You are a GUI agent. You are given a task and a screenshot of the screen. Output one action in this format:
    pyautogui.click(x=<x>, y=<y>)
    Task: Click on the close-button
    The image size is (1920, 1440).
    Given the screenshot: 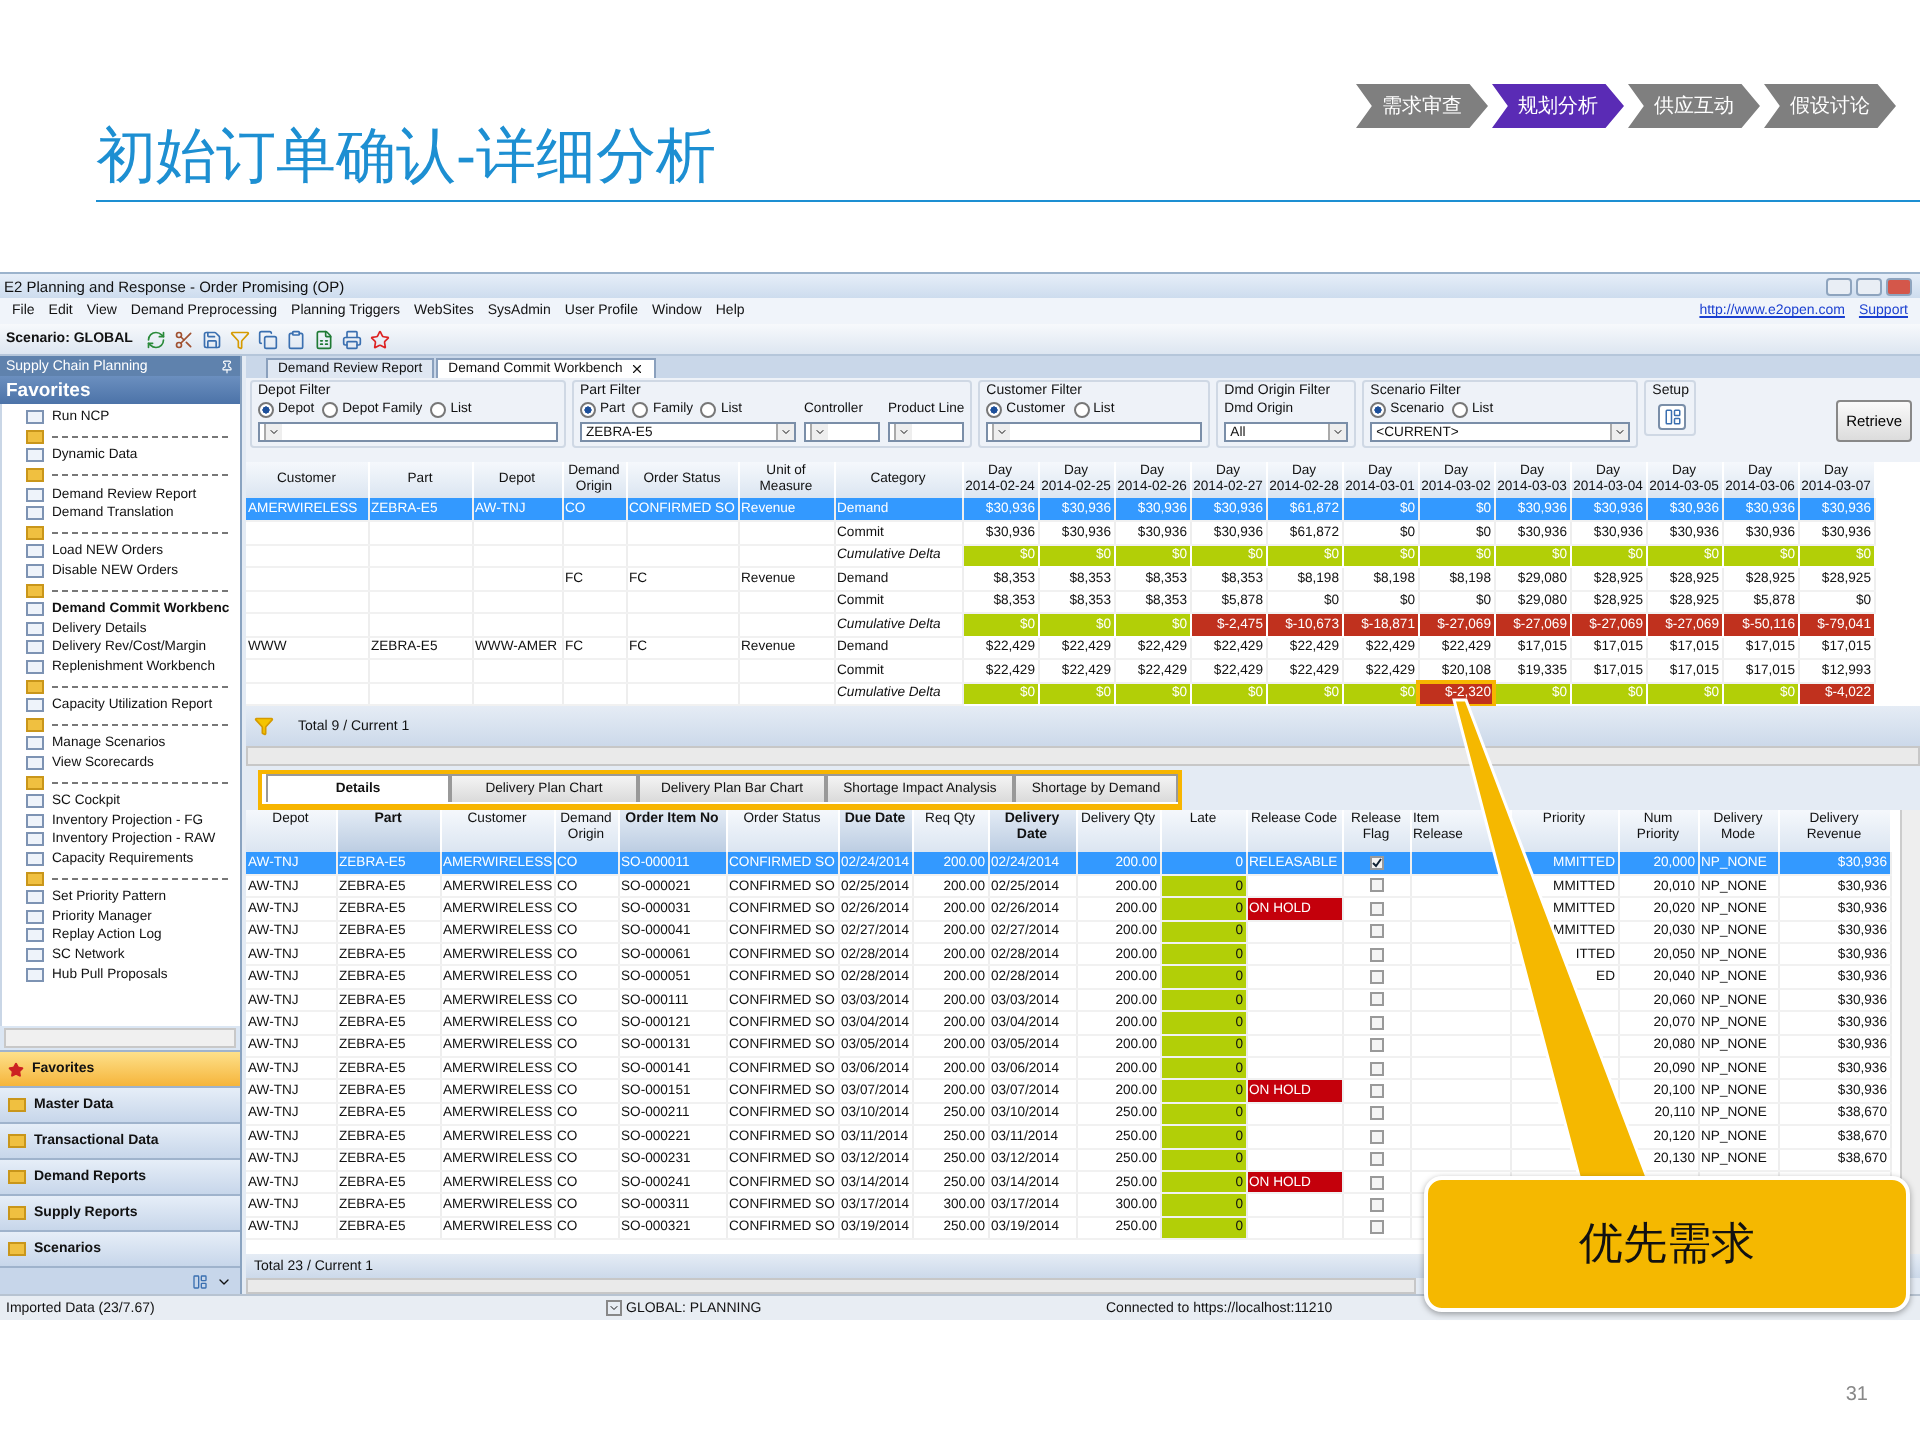 What is the action you would take?
    pyautogui.click(x=1899, y=286)
    